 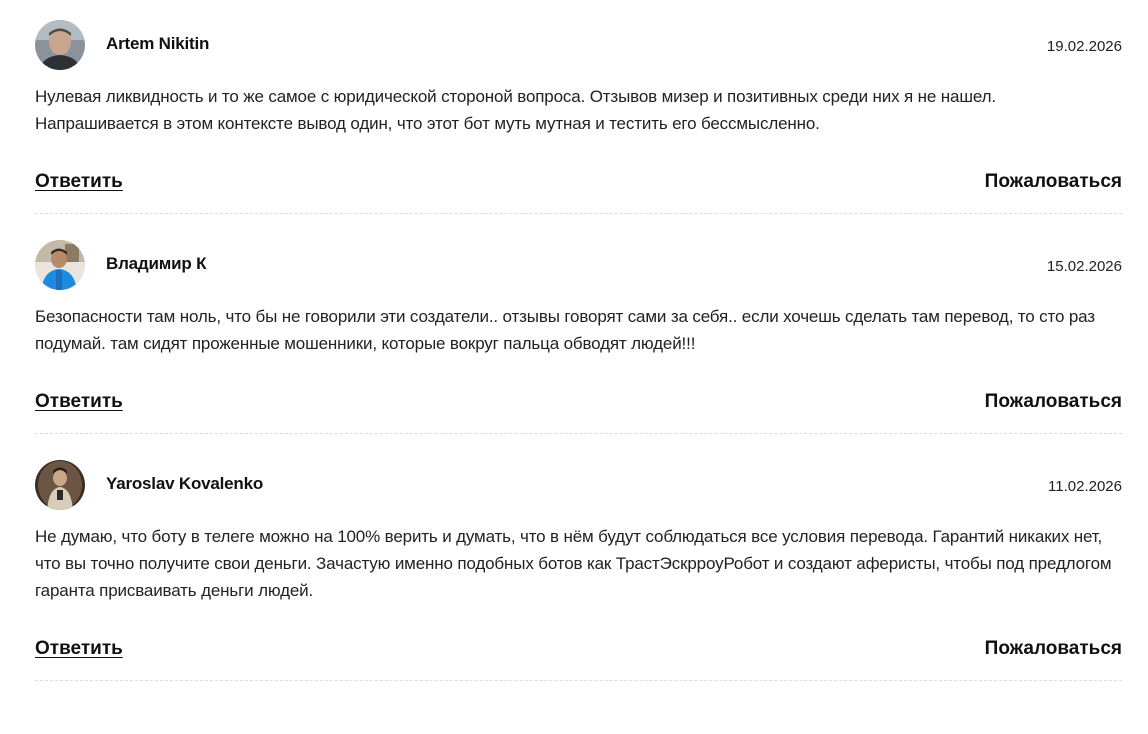 I want to click on author-name: Artem Nikitin, so click(x=158, y=43).